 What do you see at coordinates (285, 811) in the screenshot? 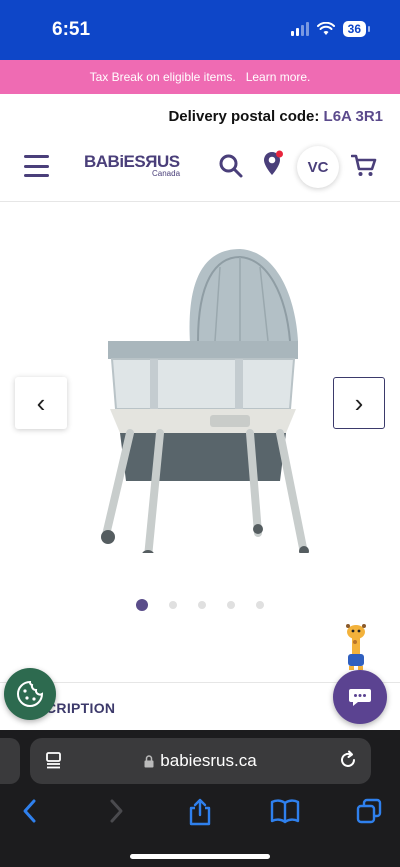
I see `bookmarks-icon` at bounding box center [285, 811].